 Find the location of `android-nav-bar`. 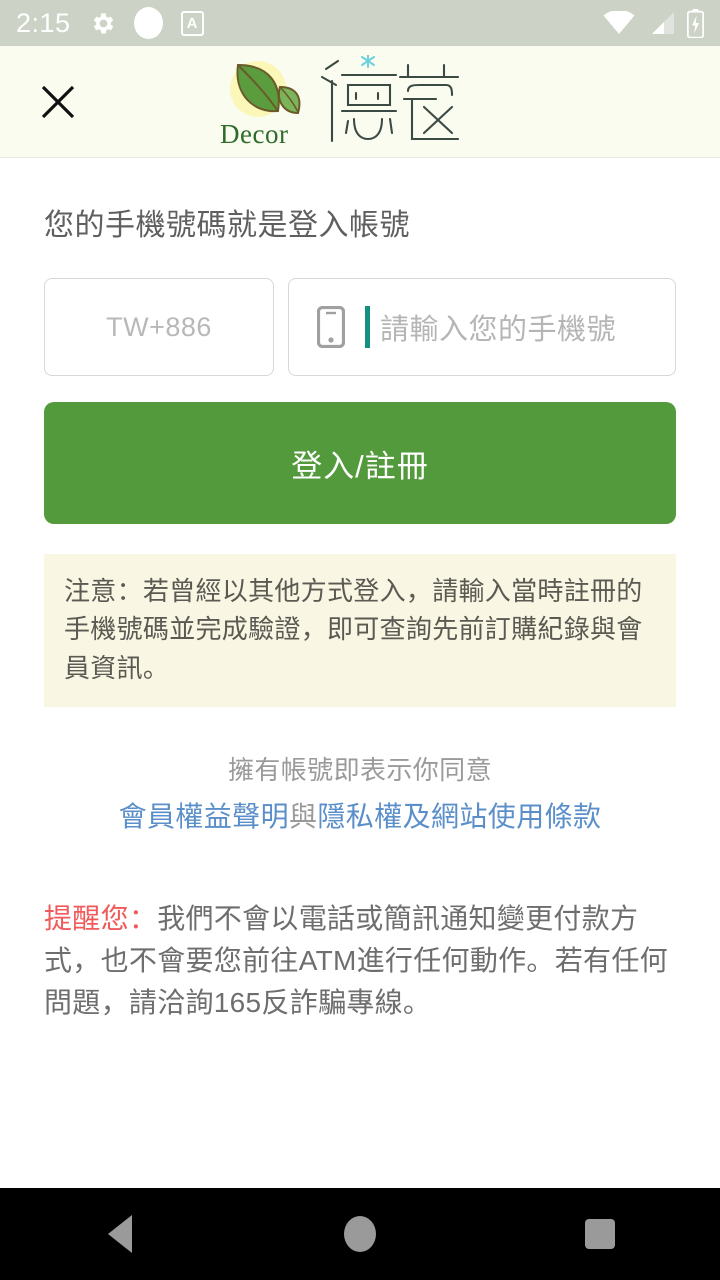

android-nav-bar is located at coordinates (360, 1234).